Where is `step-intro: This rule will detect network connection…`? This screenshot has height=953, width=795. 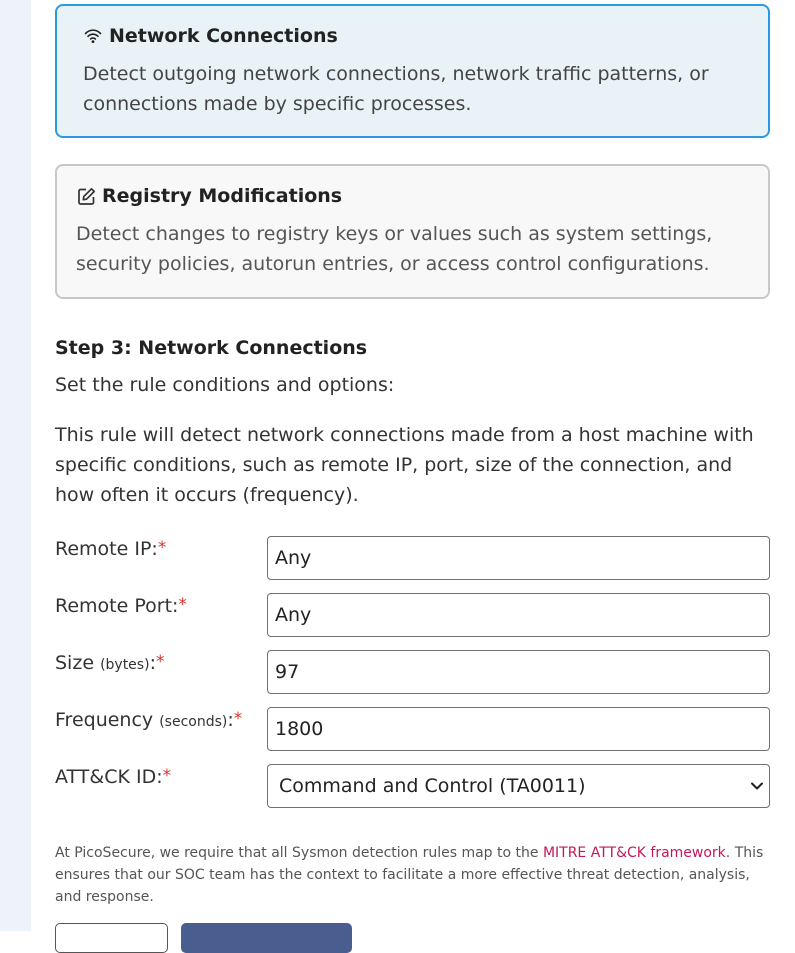 step-intro: This rule will detect network connection… is located at coordinates (404, 465).